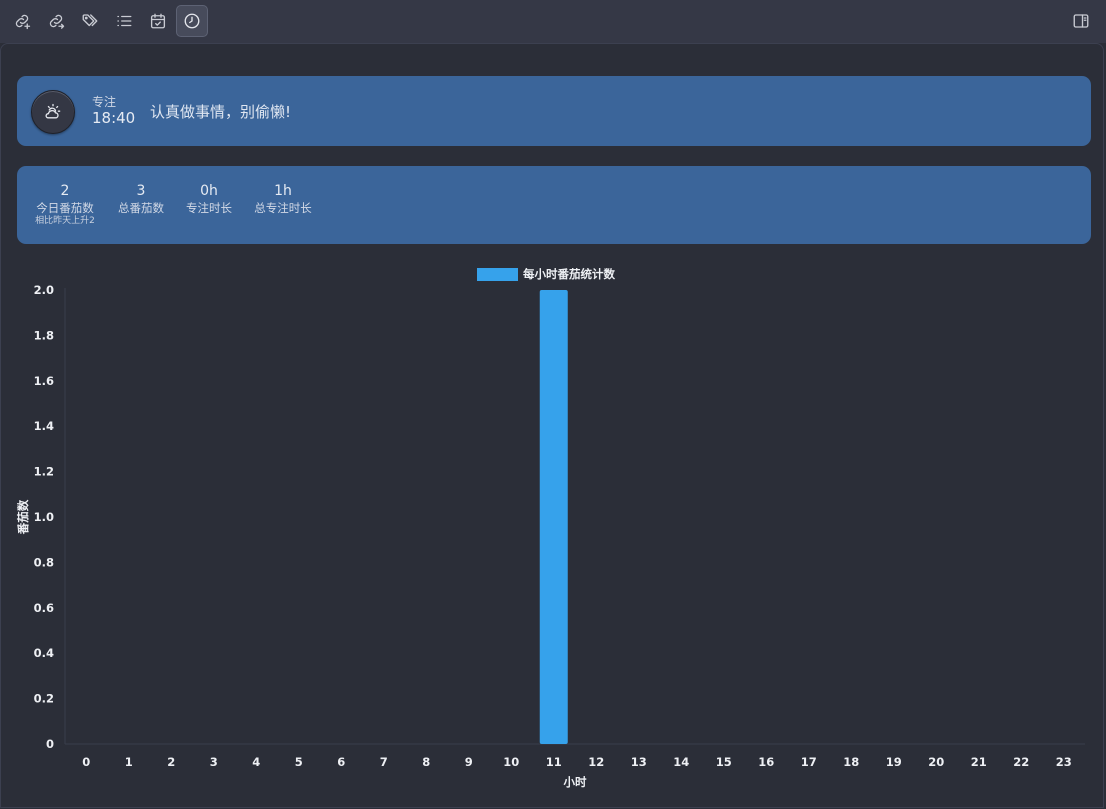 This screenshot has width=1106, height=809. Describe the element at coordinates (384, 762) in the screenshot. I see `x-tick-label: 7` at that location.